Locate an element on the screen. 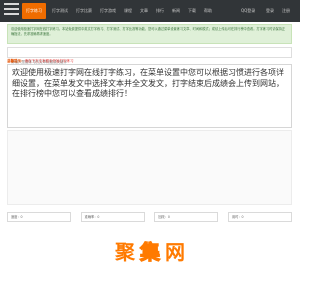 The height and width of the screenshot is (300, 320). watermark-char: 网 is located at coordinates (175, 251).